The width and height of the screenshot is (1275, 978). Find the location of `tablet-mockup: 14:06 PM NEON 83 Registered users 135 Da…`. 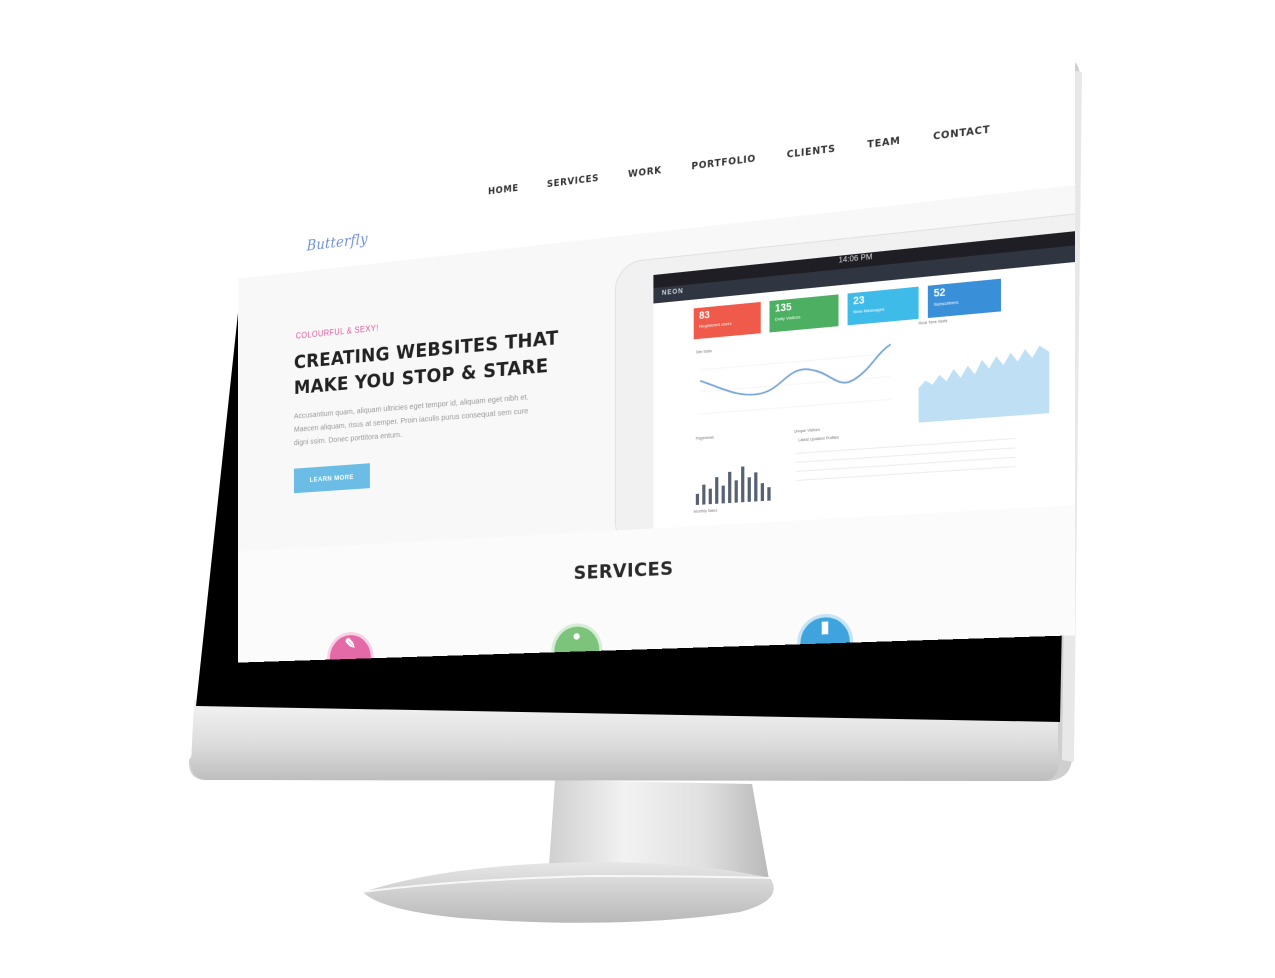

tablet-mockup: 14:06 PM NEON 83 Registered users 135 Da… is located at coordinates (844, 378).